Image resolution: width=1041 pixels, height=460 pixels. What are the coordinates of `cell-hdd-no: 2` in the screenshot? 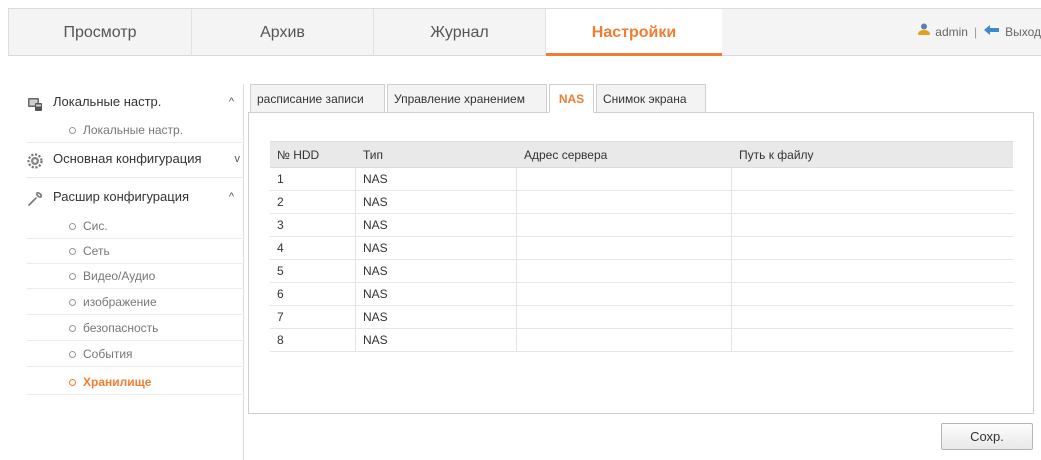 It's located at (280, 202).